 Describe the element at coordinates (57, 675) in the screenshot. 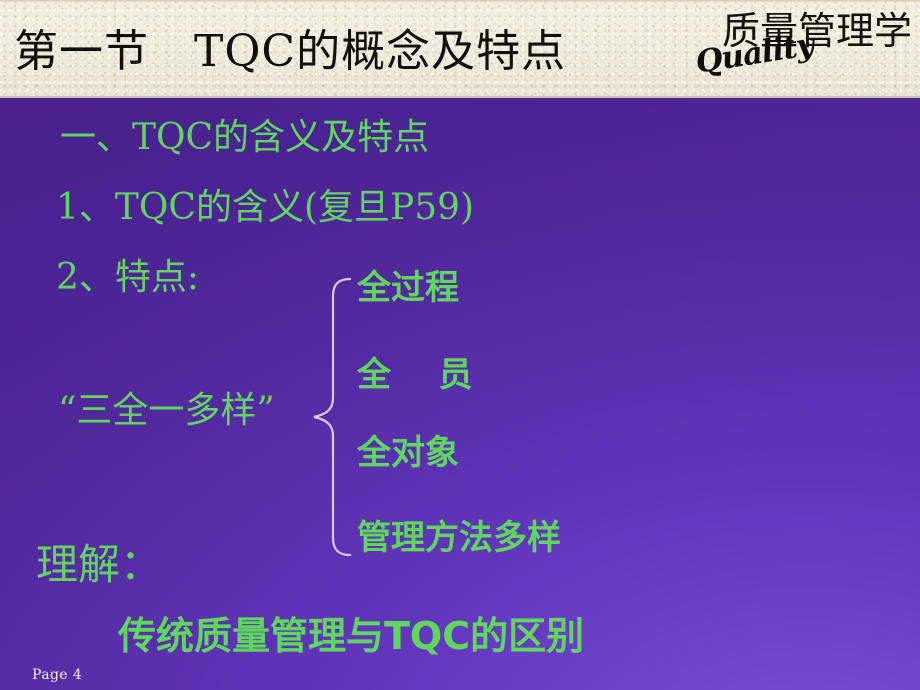

I see `page-number: Page 4` at that location.